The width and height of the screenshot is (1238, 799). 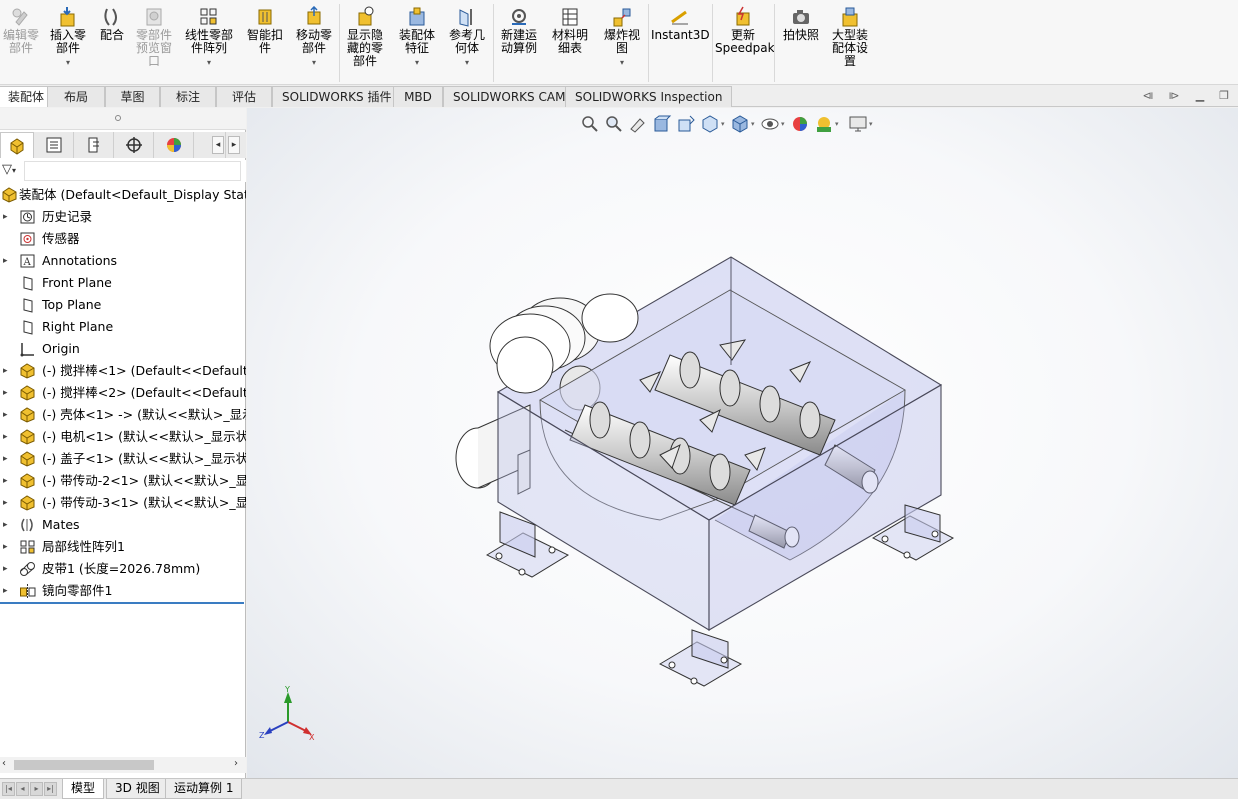 I want to click on exploded-view-button: 爆炸视 图 ▾, so click(x=622, y=37).